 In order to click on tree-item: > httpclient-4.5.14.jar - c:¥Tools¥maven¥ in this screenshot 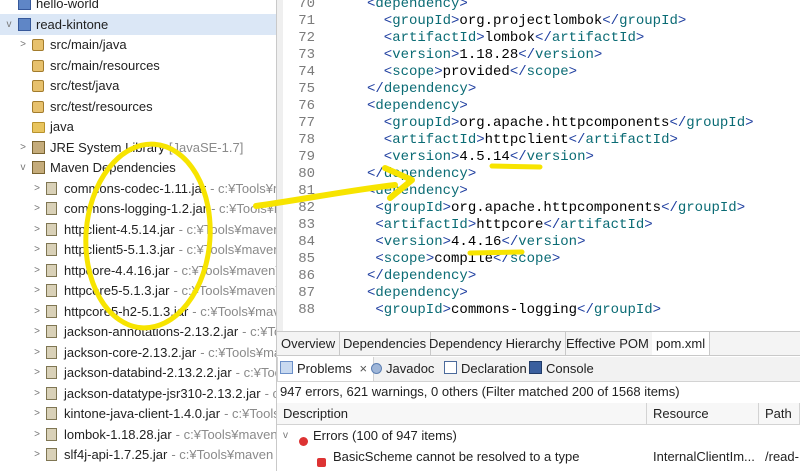, I will do `click(138, 229)`.